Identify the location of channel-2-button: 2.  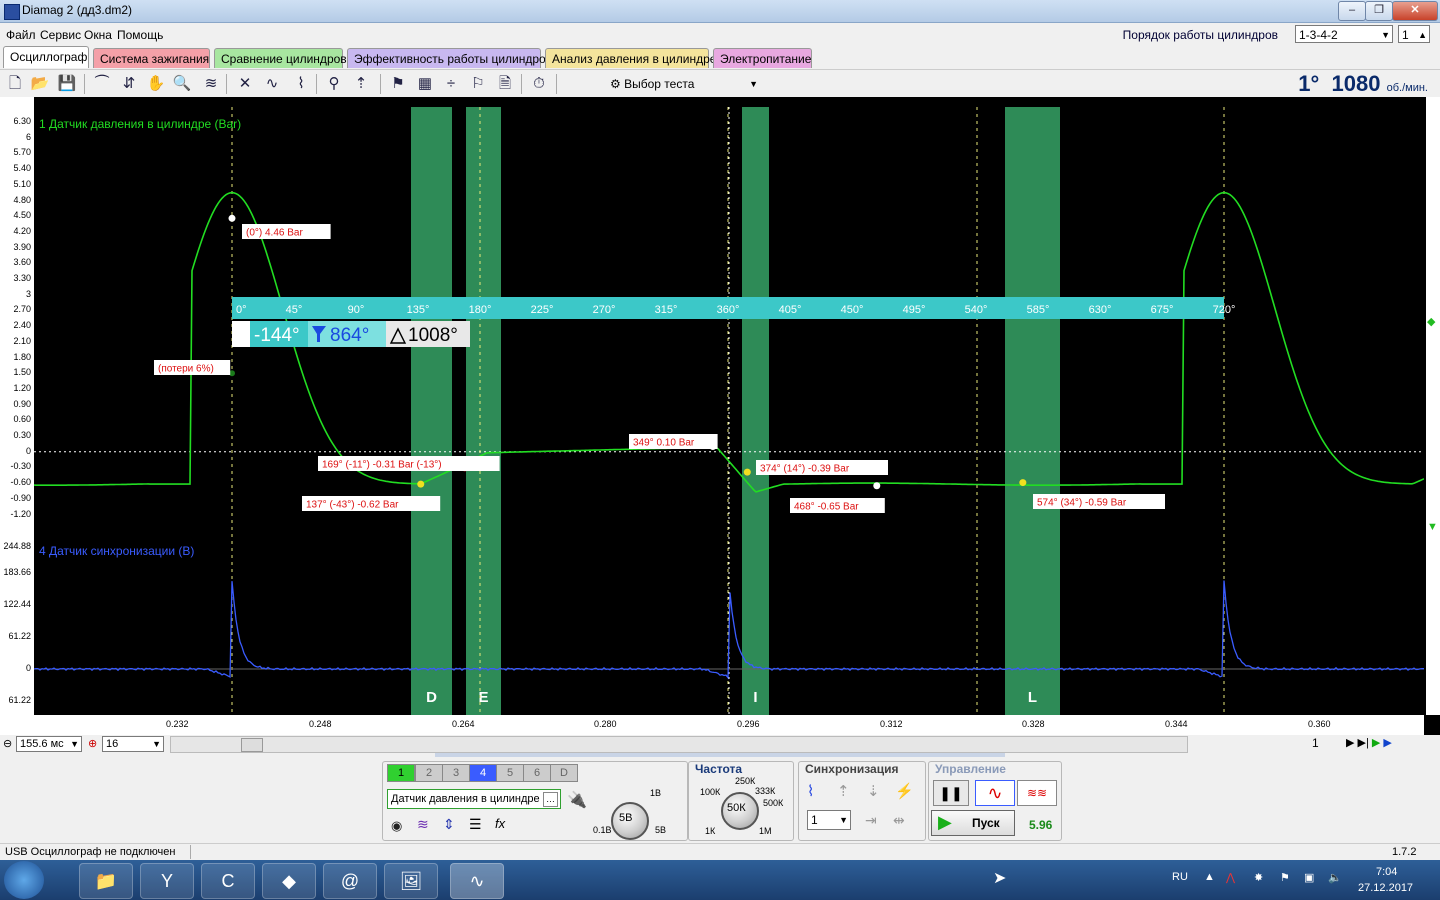
(429, 773).